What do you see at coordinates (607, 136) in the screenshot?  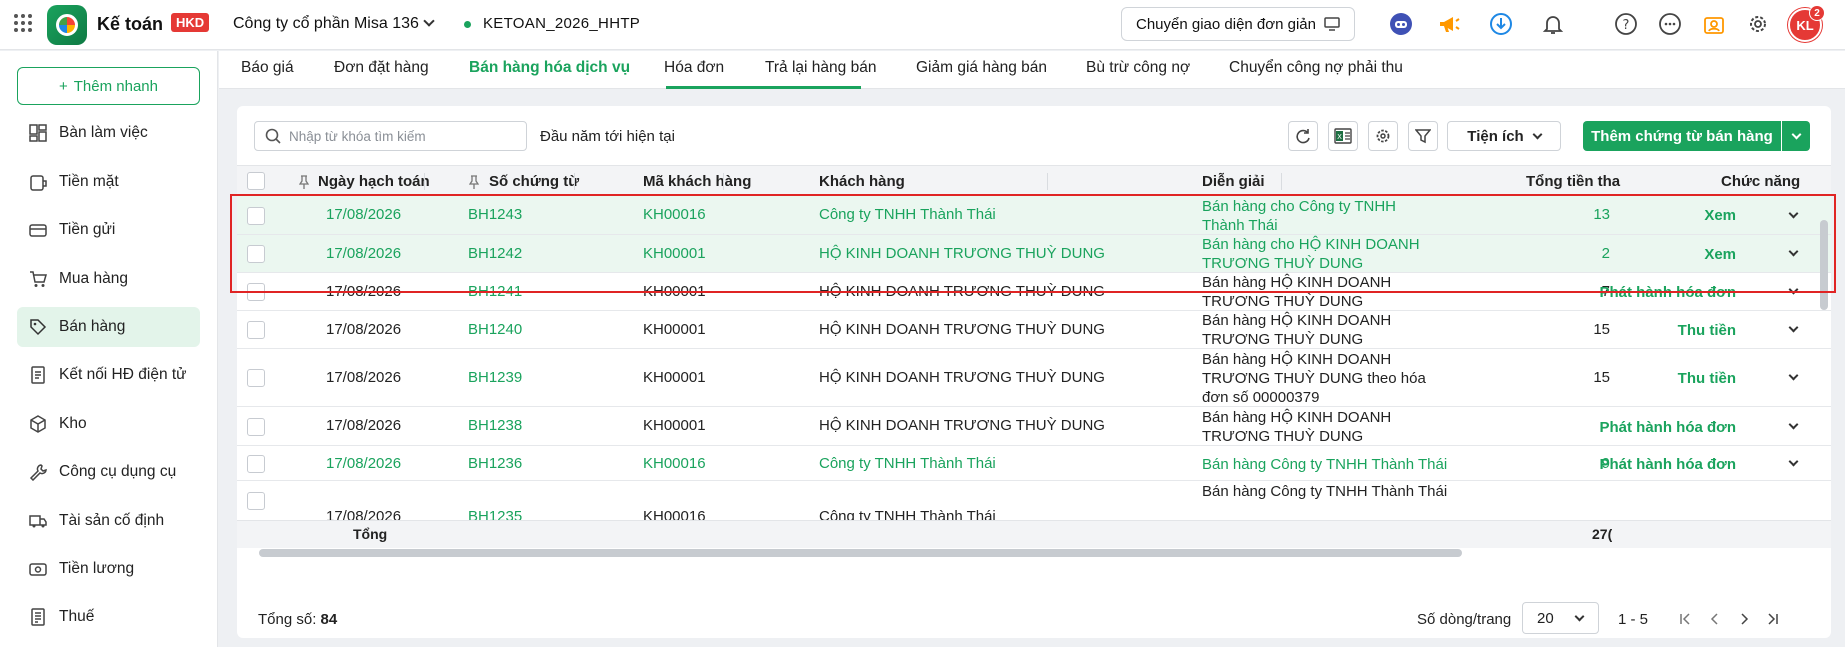 I see `period-filter: Đầu năm tới hiện tại` at bounding box center [607, 136].